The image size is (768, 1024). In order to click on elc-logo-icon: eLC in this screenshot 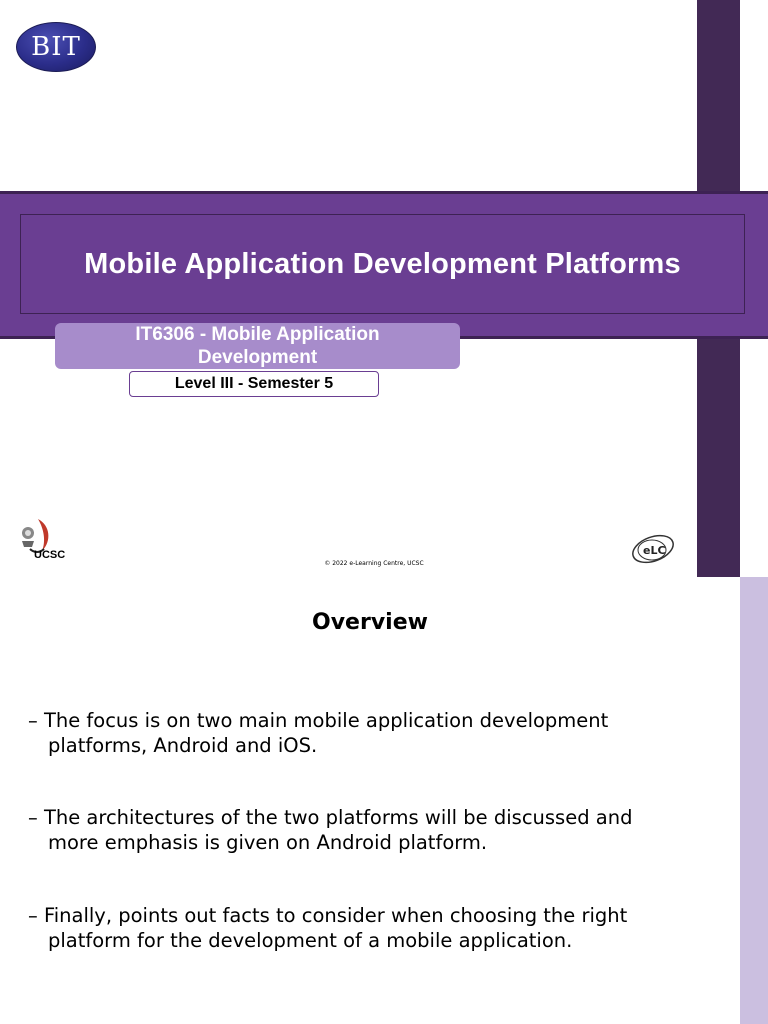, I will do `click(653, 549)`.